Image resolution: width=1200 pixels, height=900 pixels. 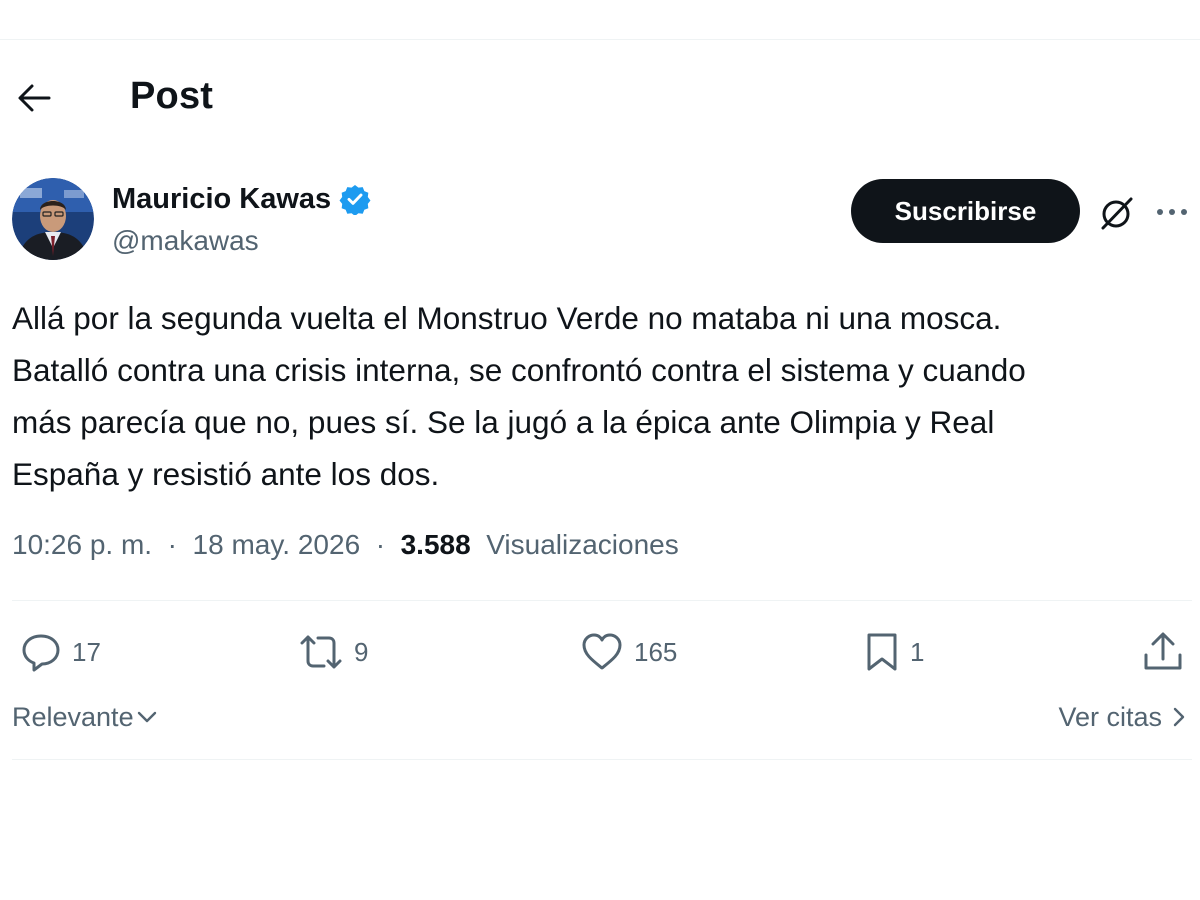 I want to click on chevron-down-icon, so click(x=146, y=717).